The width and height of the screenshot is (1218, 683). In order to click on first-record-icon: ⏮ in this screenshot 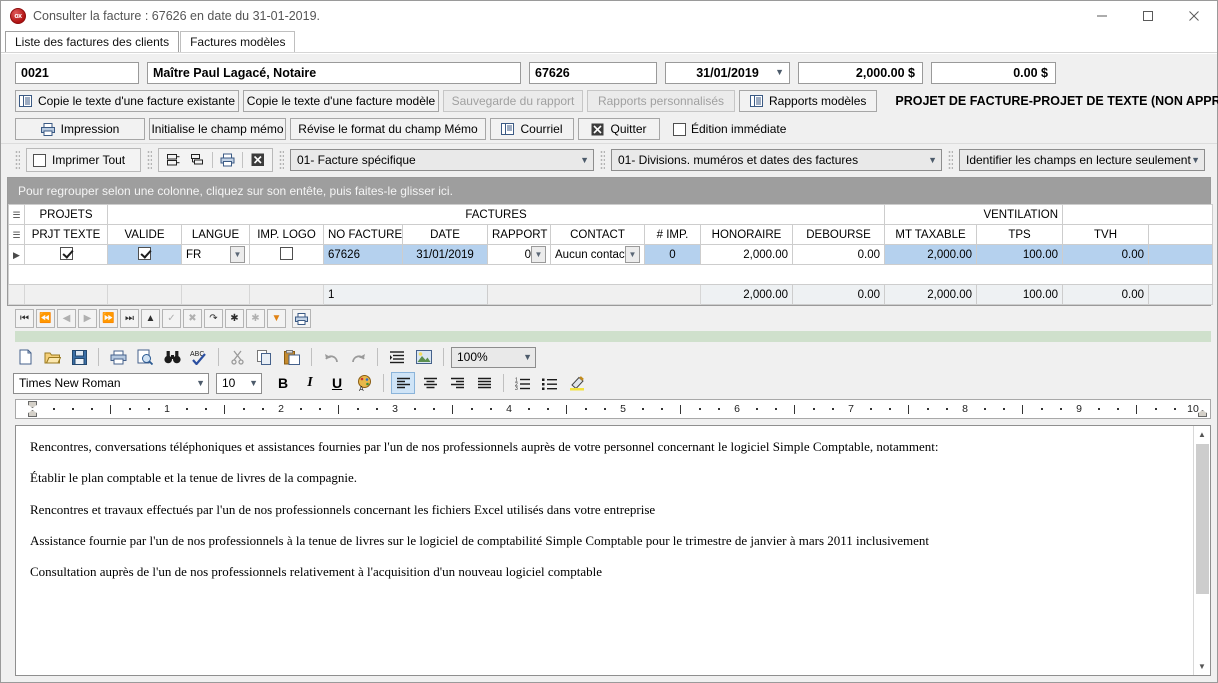, I will do `click(24, 318)`.